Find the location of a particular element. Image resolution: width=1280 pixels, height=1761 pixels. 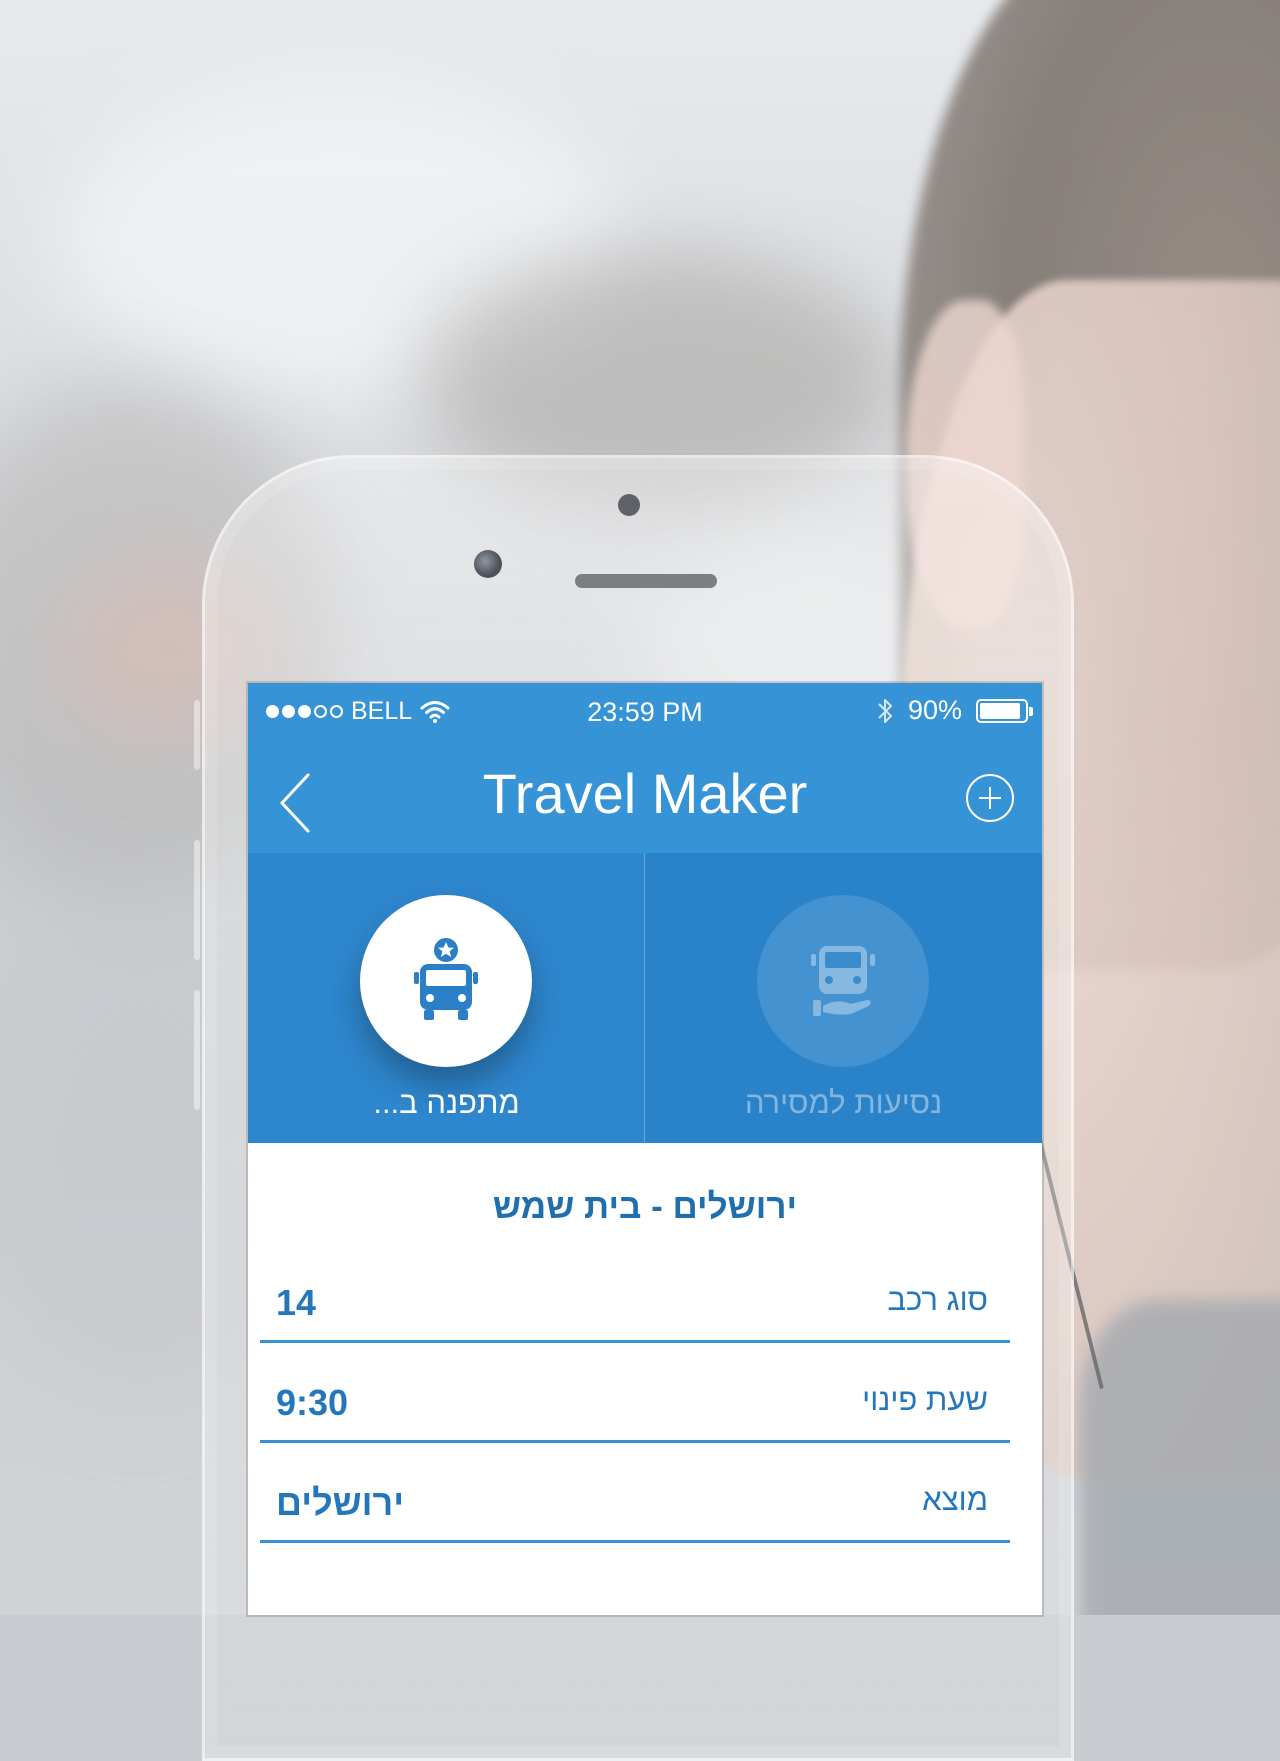

earpiece-speaker is located at coordinates (646, 581).